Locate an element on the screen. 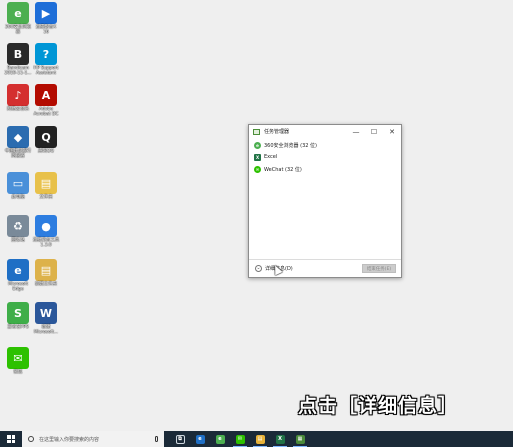 Image resolution: width=513 pixels, height=447 pixels. excel-taskbar-icon: X is located at coordinates (280, 439).